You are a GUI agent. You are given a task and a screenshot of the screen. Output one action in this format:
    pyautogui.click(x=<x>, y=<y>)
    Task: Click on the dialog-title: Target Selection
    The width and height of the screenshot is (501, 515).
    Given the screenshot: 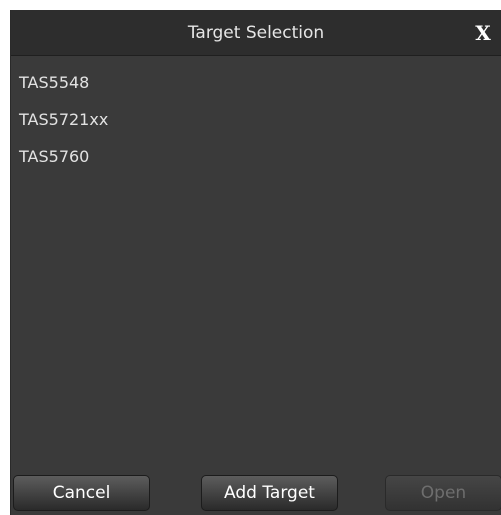 What is the action you would take?
    pyautogui.click(x=256, y=33)
    